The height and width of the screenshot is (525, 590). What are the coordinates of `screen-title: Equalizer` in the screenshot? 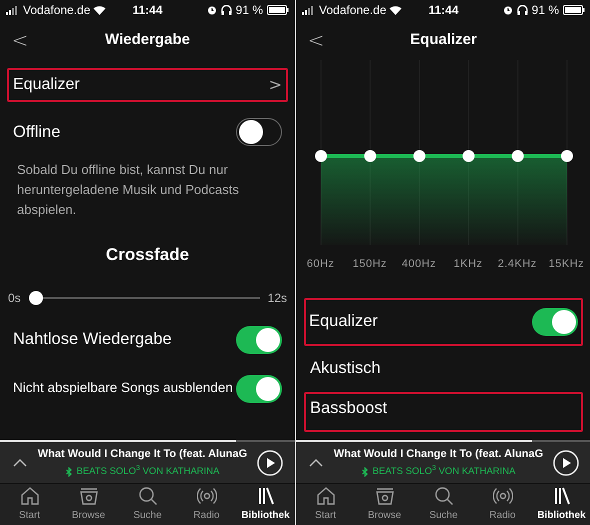 It's located at (443, 40).